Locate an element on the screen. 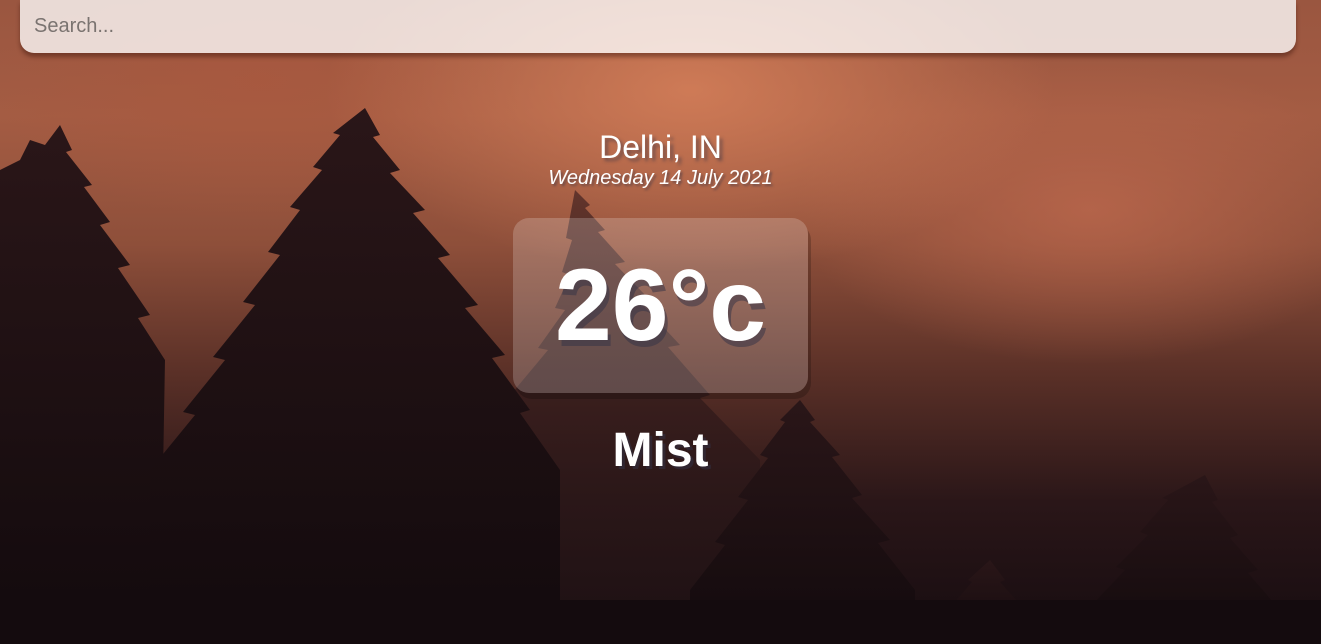 Image resolution: width=1321 pixels, height=644 pixels. location-box: Delhi, IN Wednesday 14 July 2021 is located at coordinates (660, 159).